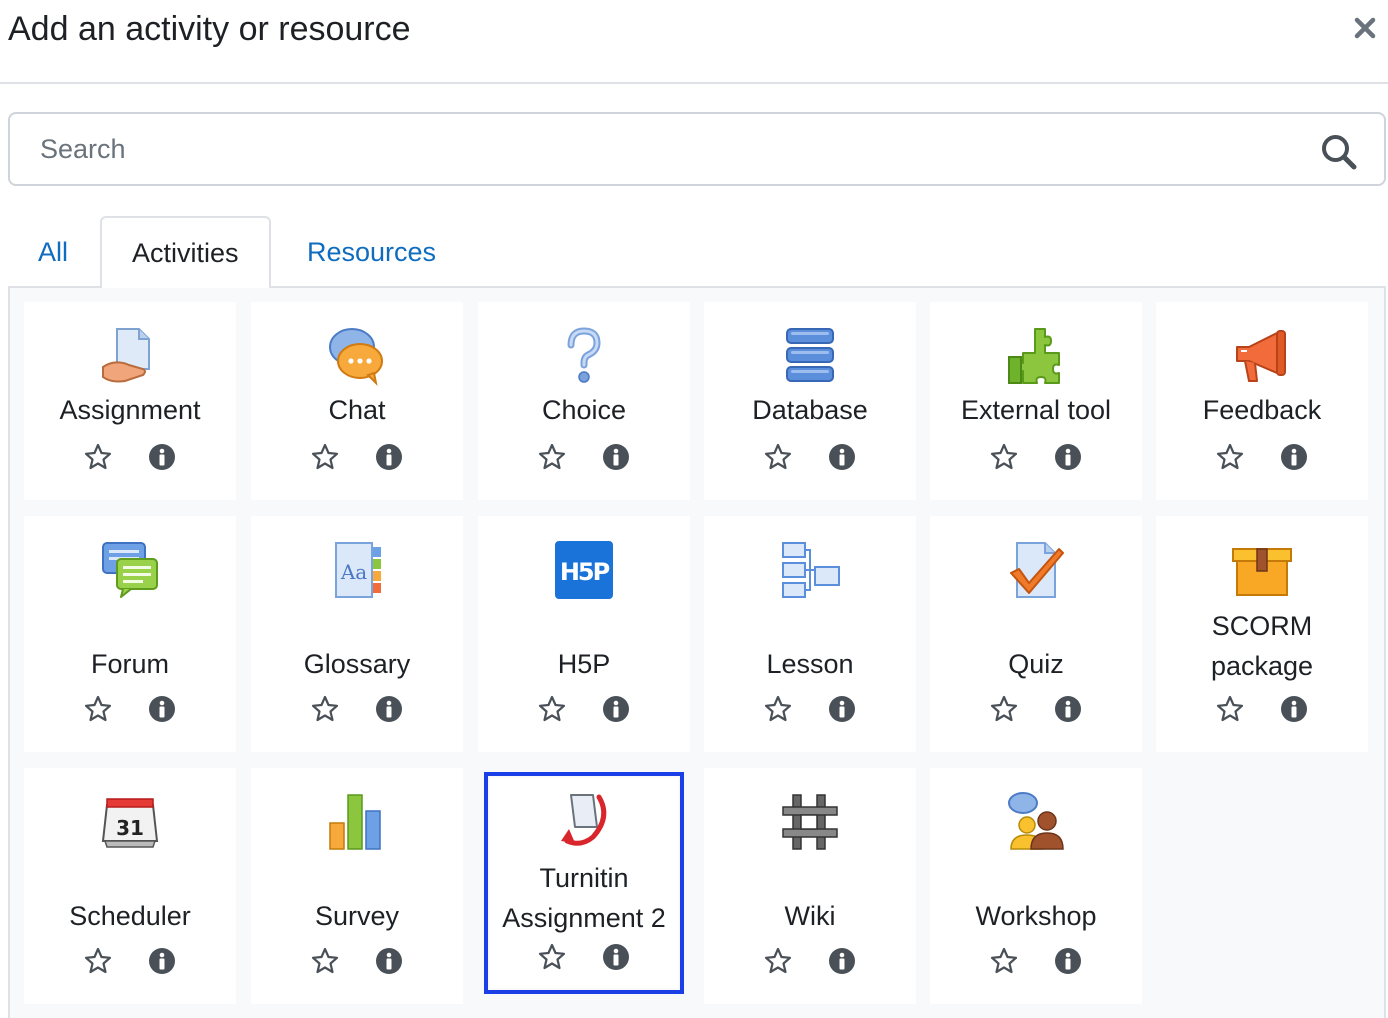 Image resolution: width=1388 pixels, height=1018 pixels. Describe the element at coordinates (1036, 886) in the screenshot. I see `module-tile-workshop: Workshop` at that location.